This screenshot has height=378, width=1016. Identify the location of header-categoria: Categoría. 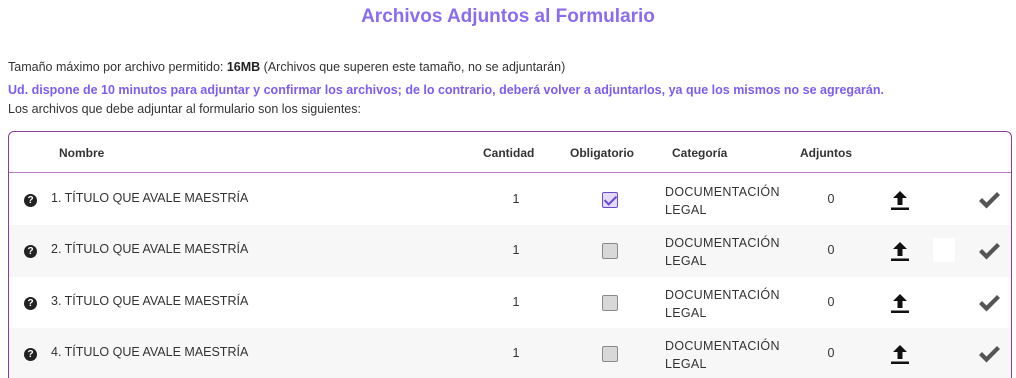
(700, 153).